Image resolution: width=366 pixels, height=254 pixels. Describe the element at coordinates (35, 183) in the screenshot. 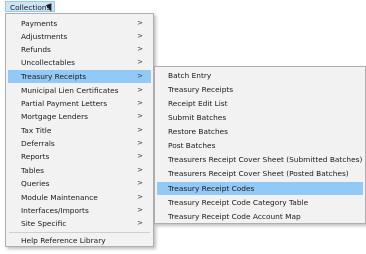

I see `menu-item-label: Queries` at that location.